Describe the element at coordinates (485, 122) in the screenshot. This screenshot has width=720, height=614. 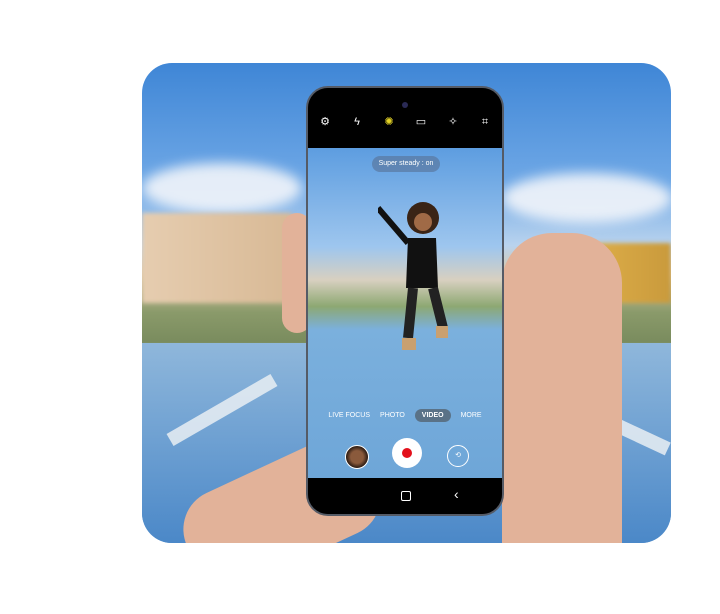
I see `focus-frame-icon: ⌗` at that location.